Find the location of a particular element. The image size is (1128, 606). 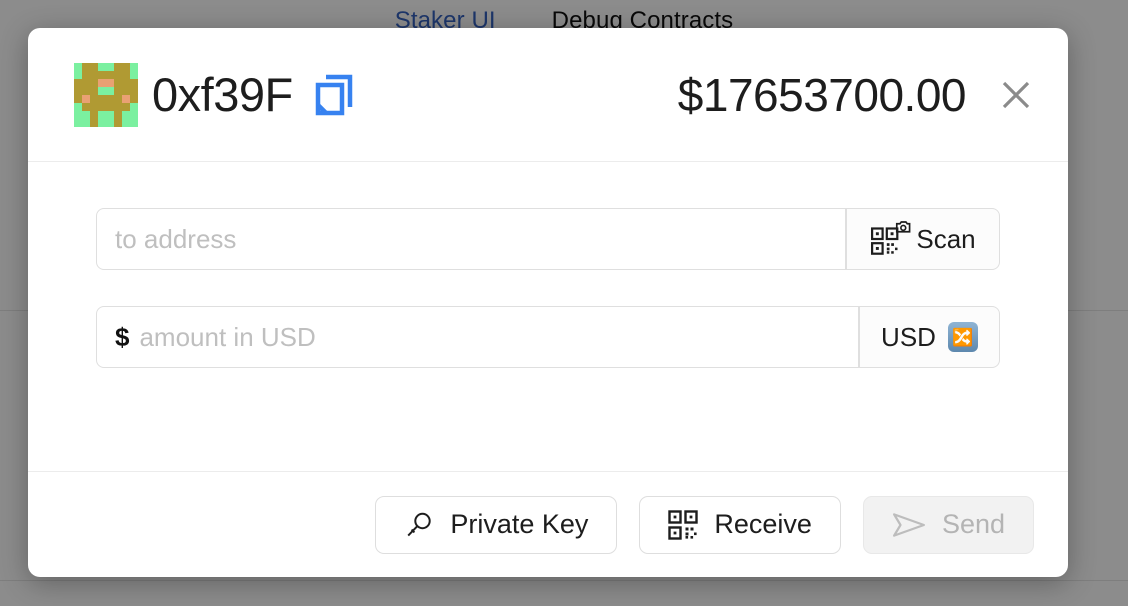

blockie-avatar is located at coordinates (106, 94).